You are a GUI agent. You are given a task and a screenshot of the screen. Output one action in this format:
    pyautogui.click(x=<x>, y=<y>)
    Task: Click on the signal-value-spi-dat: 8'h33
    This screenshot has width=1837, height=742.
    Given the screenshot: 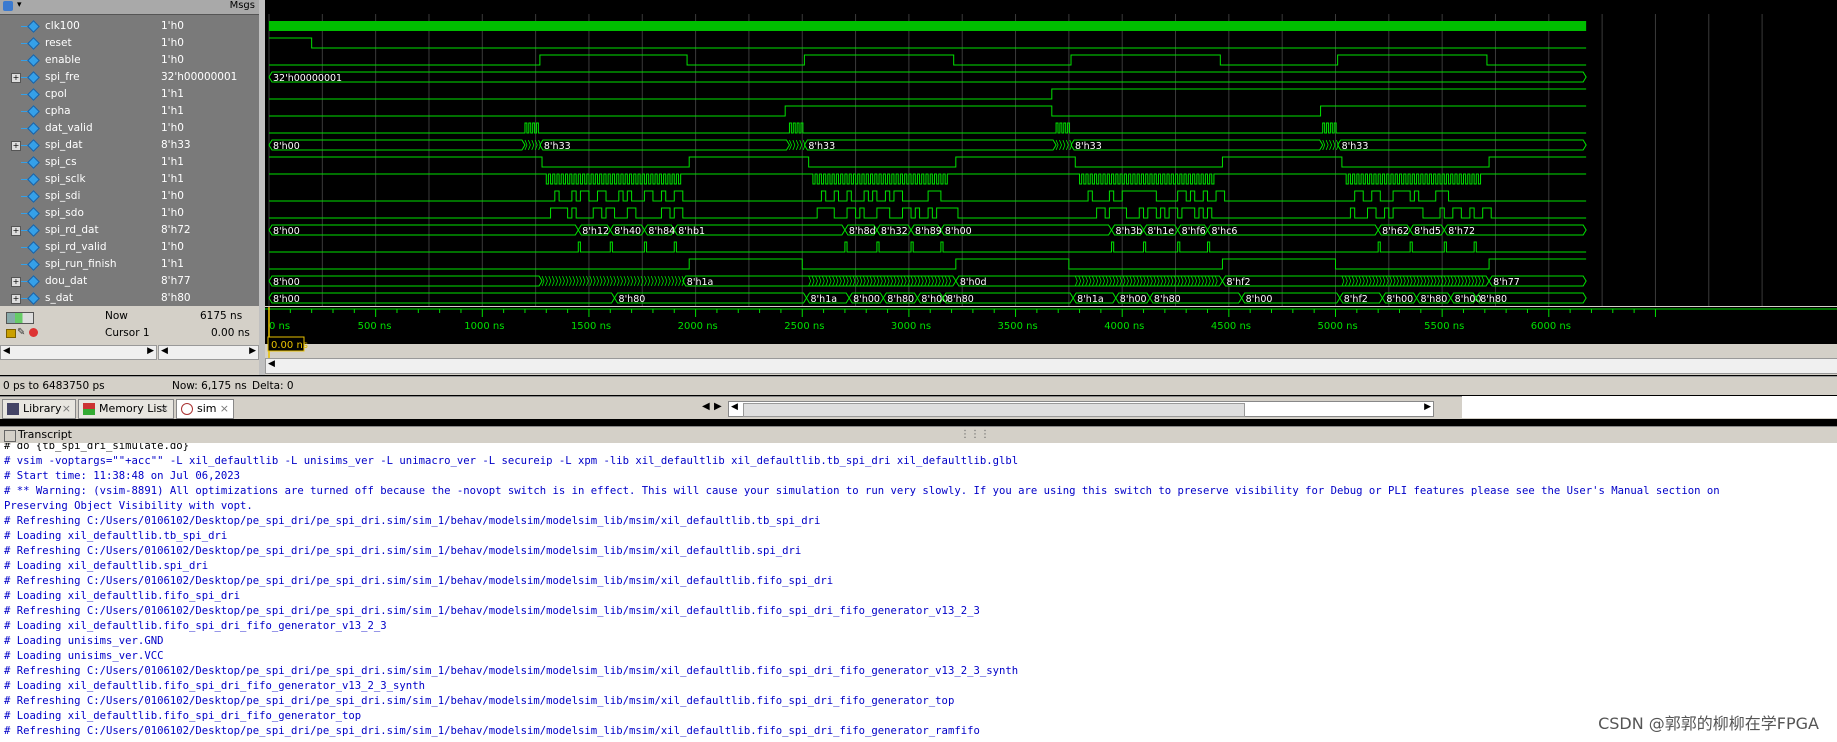 What is the action you would take?
    pyautogui.click(x=208, y=145)
    